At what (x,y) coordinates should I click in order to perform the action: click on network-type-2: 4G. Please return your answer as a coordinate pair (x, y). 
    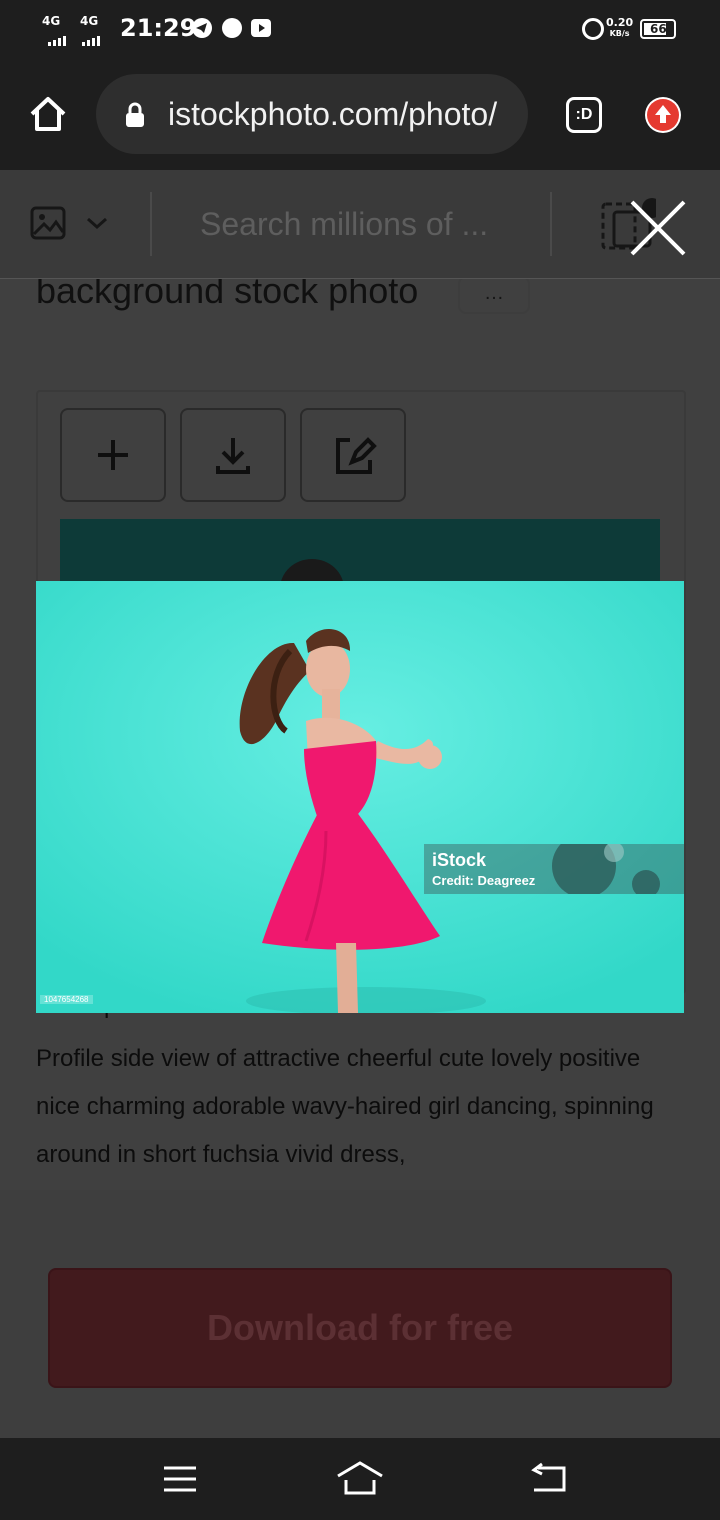
    Looking at the image, I should click on (89, 21).